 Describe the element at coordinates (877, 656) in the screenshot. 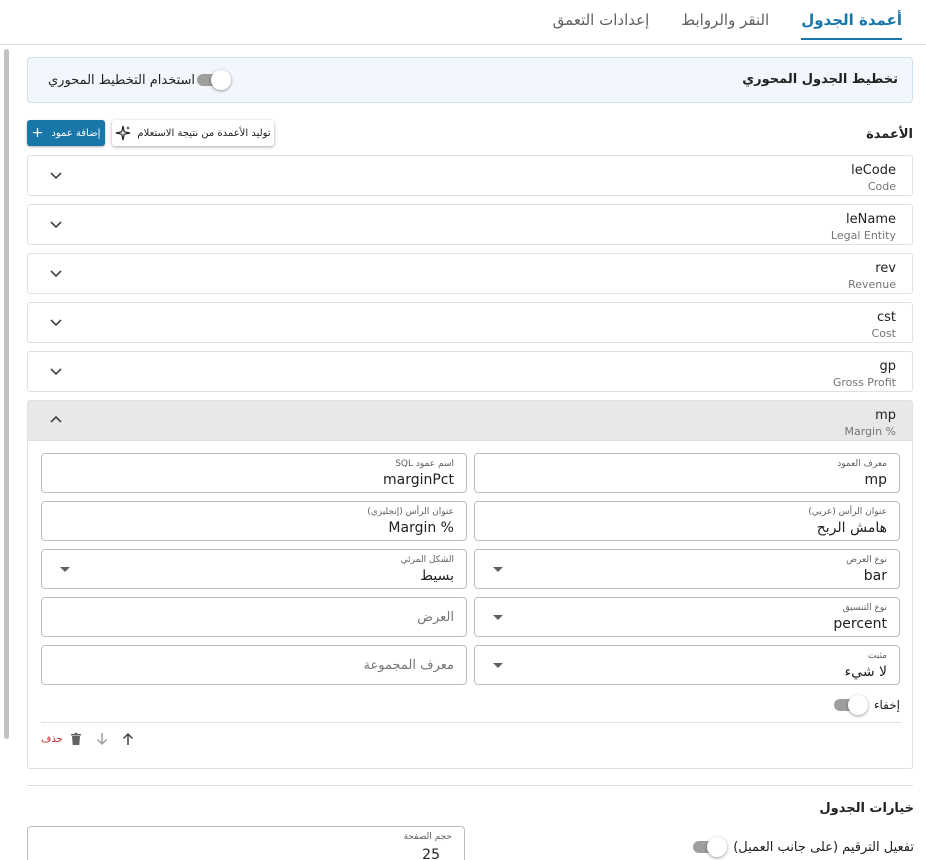

I see `pinned-label: مثبت` at that location.